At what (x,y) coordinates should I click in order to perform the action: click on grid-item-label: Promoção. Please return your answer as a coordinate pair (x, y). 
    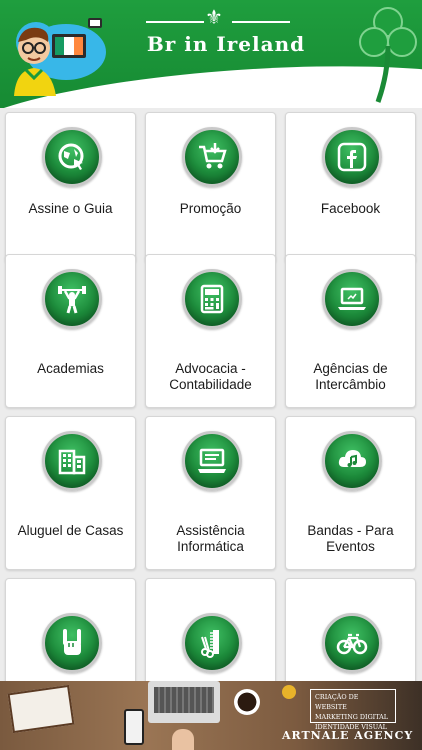
    Looking at the image, I should click on (210, 208).